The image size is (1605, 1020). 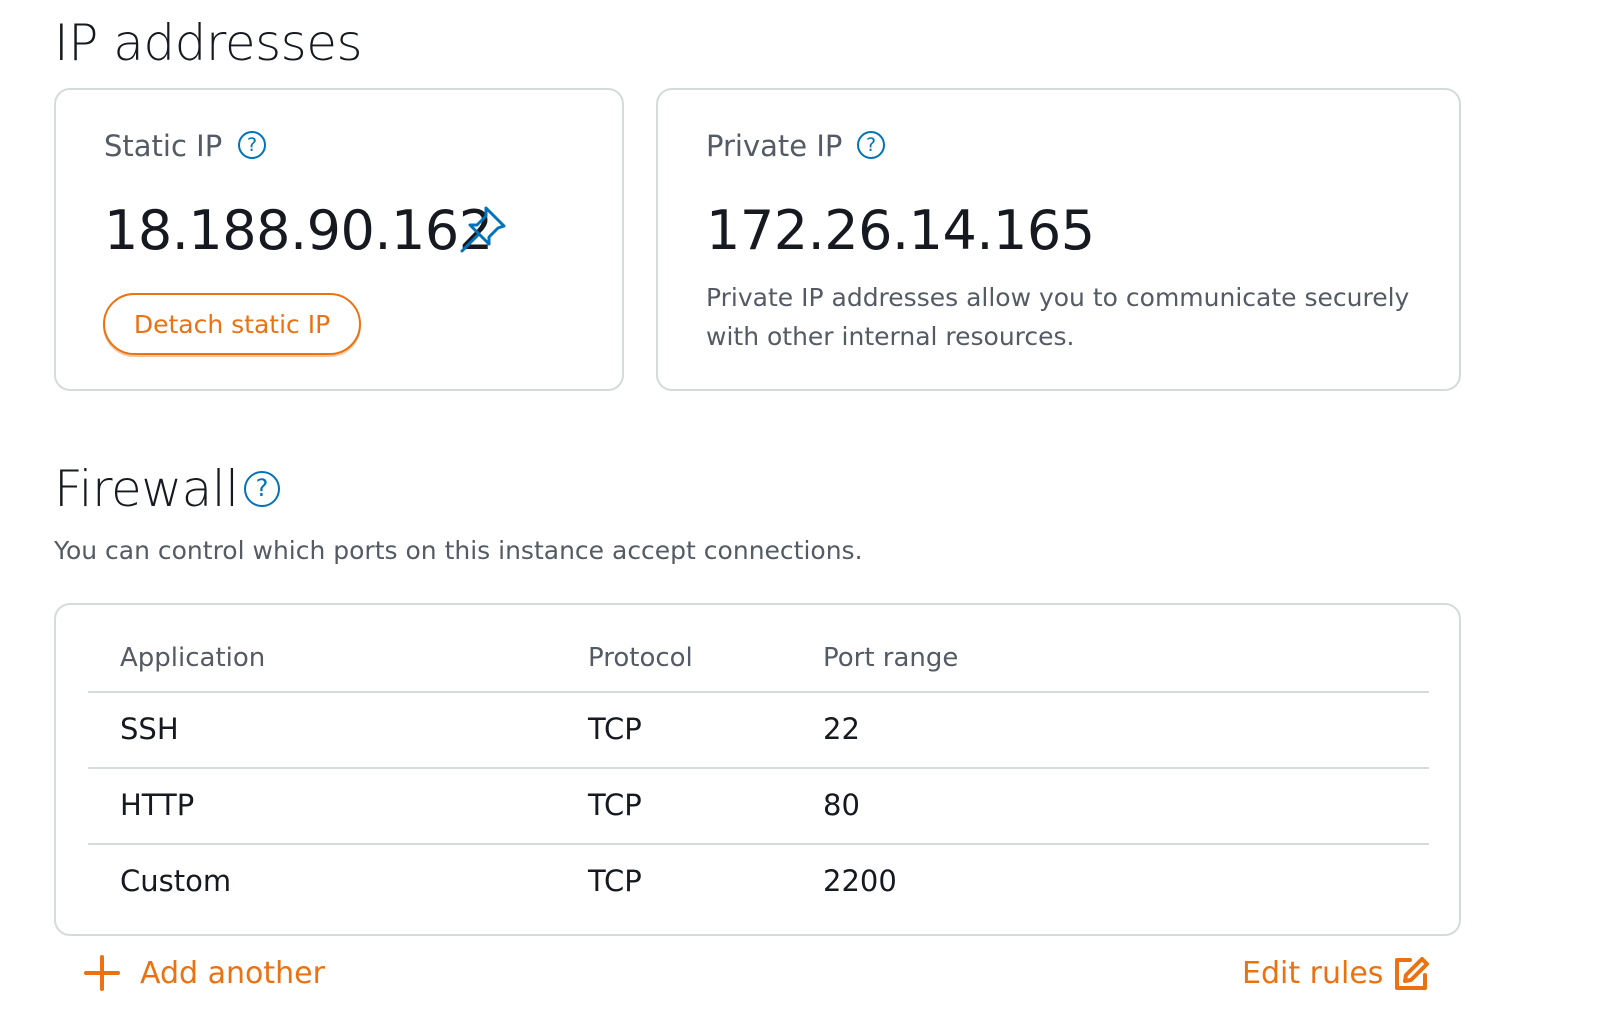 What do you see at coordinates (163, 146) in the screenshot?
I see `static-ip-label: Static IP` at bounding box center [163, 146].